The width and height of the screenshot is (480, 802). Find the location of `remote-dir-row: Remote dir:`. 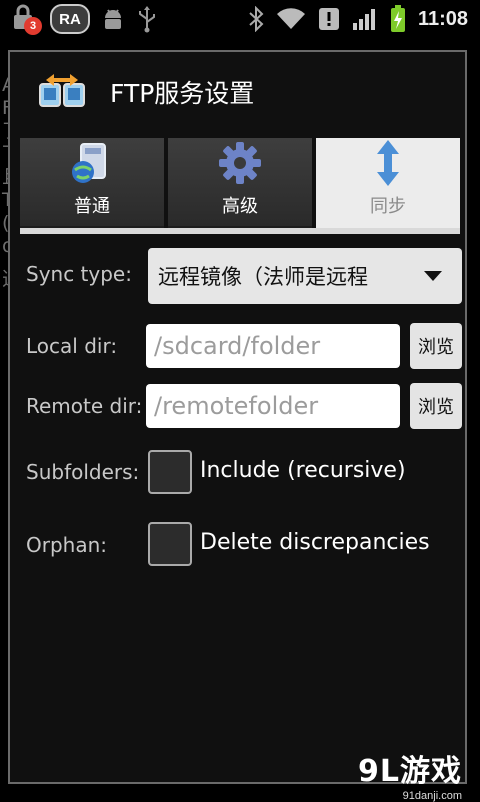

remote-dir-row: Remote dir: is located at coordinates (84, 406).